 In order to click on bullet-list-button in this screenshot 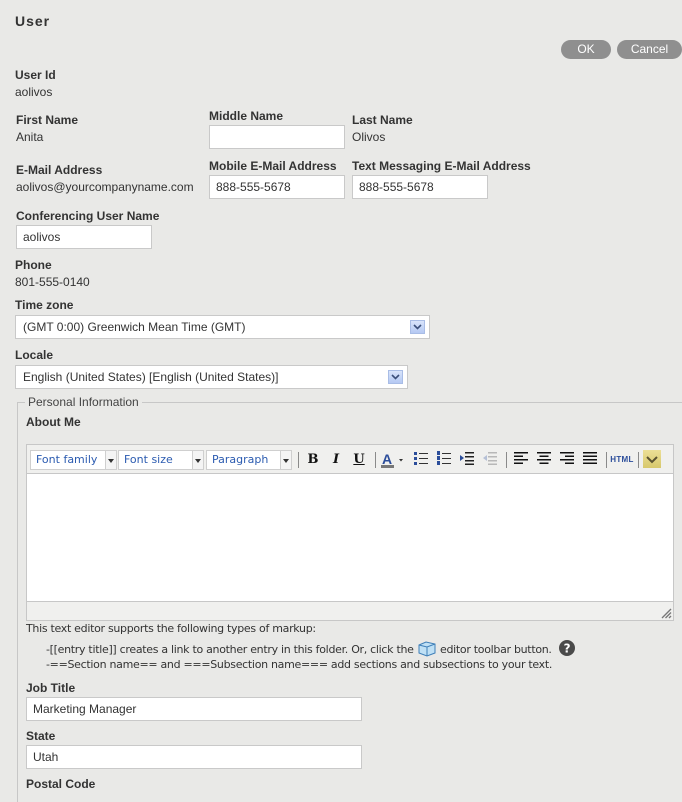, I will do `click(421, 460)`.